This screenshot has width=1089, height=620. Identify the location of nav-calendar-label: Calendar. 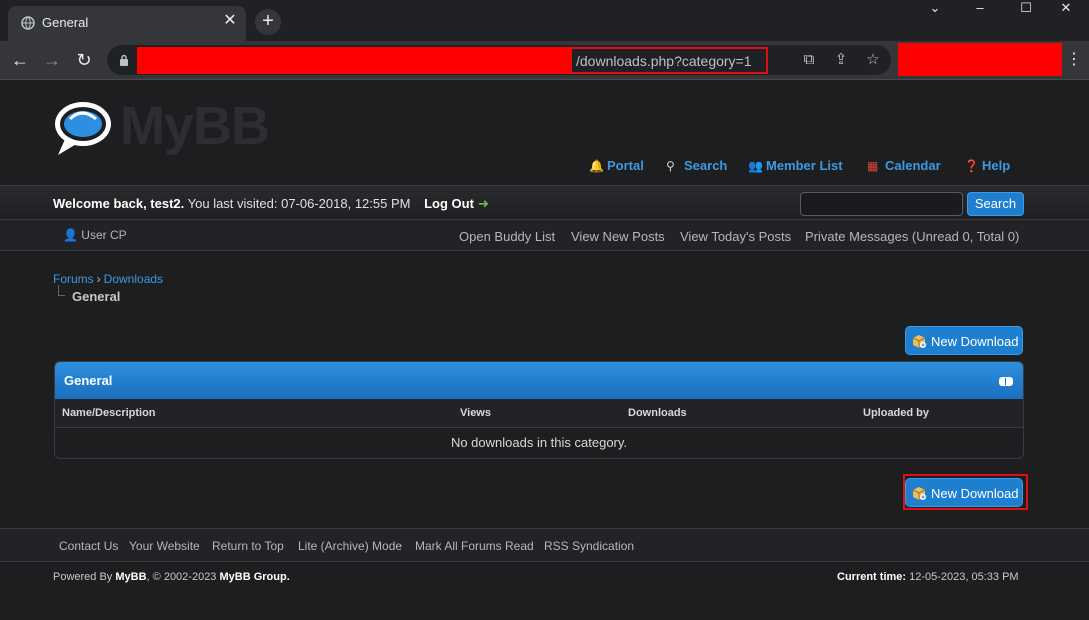
(913, 165).